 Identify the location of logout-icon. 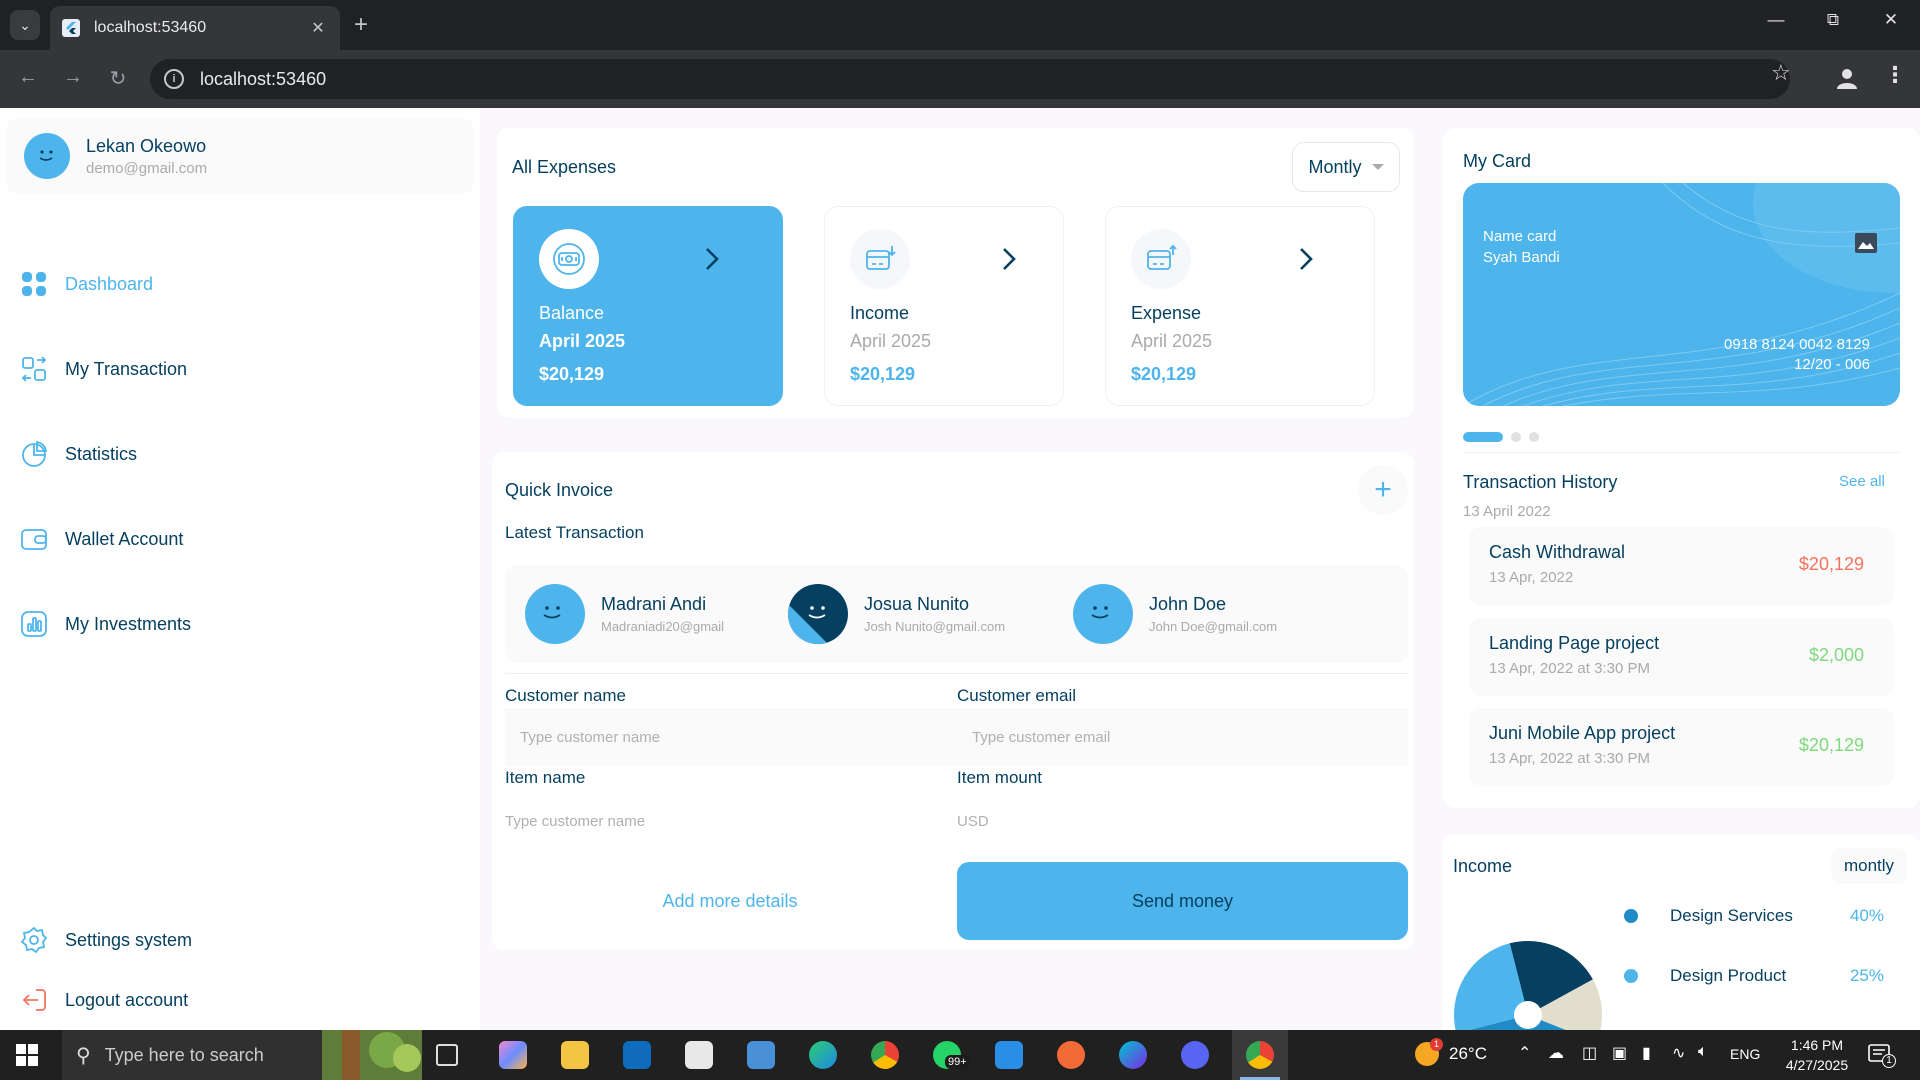
(34, 1000).